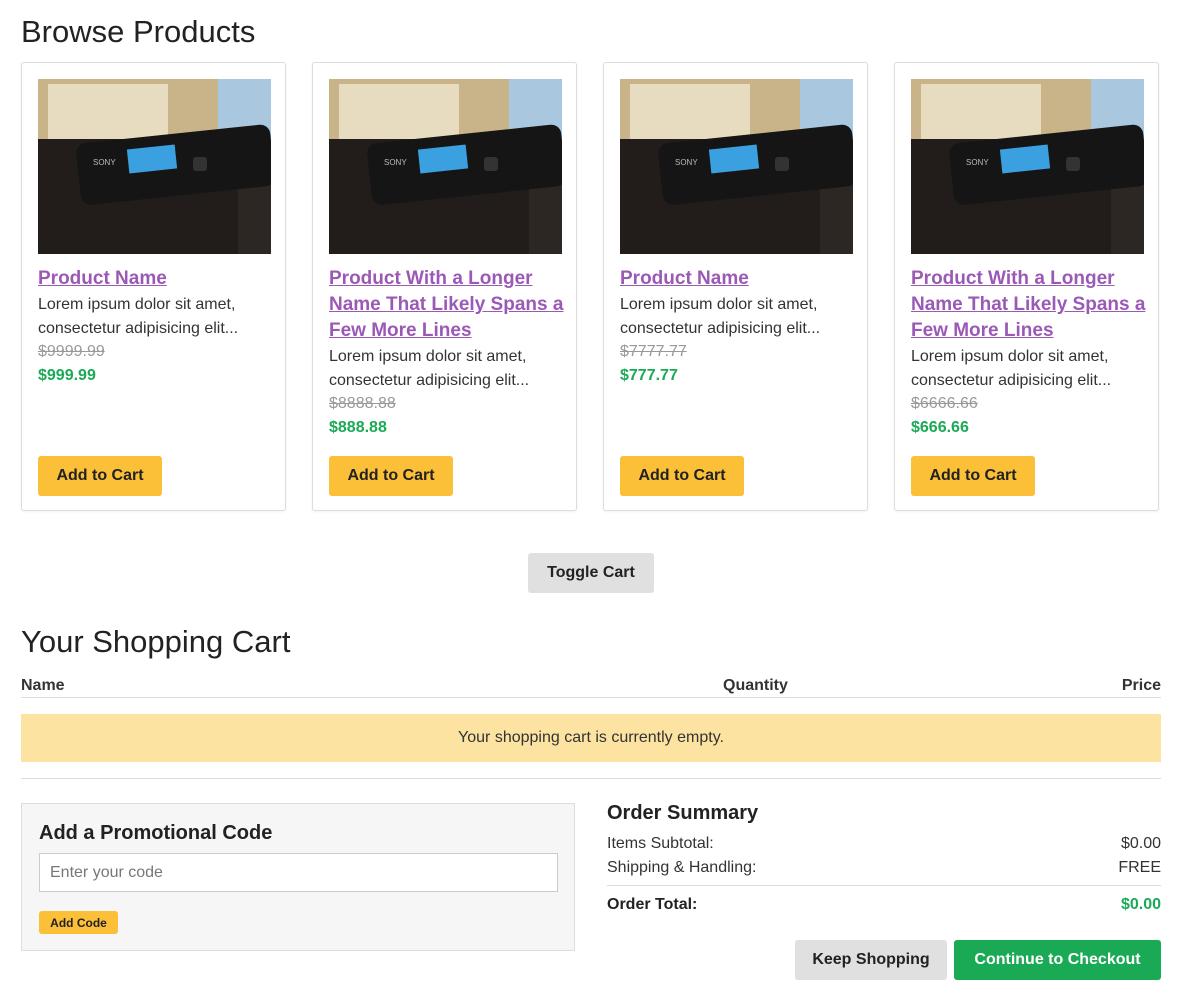 Image resolution: width=1182 pixels, height=1001 pixels. I want to click on empty-cart-message: Your shopping cart is currently empty., so click(591, 737).